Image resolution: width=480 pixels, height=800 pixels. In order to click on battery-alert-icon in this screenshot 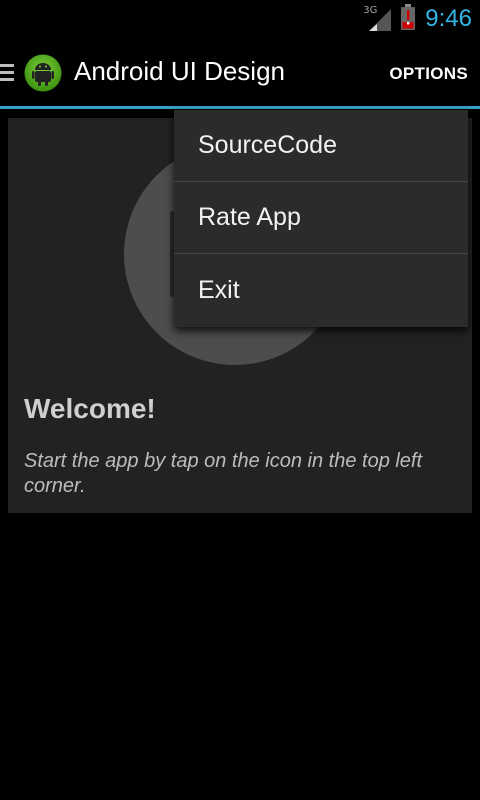, I will do `click(408, 19)`.